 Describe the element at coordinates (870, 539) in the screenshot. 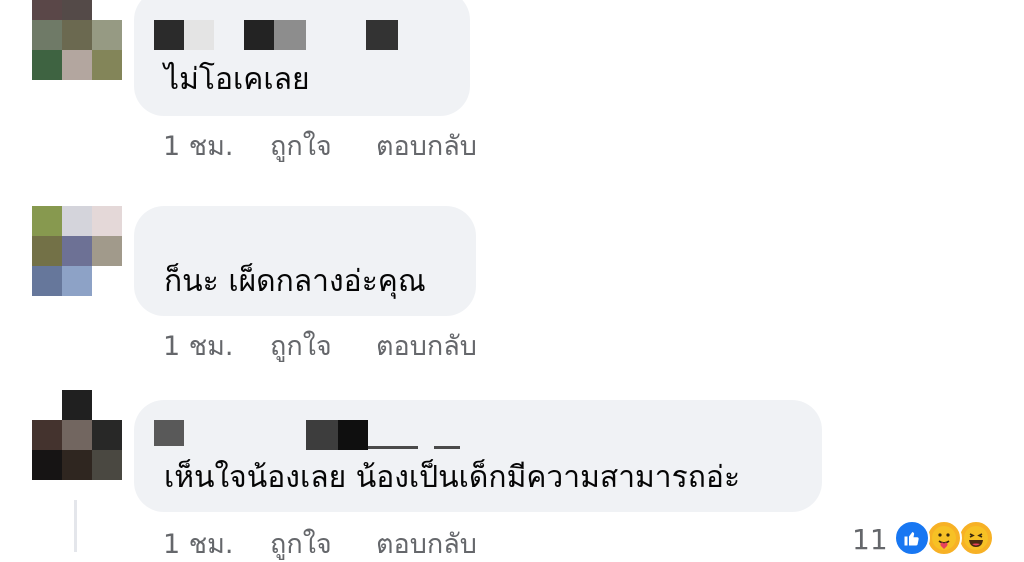

I see `reaction-count: 11` at that location.